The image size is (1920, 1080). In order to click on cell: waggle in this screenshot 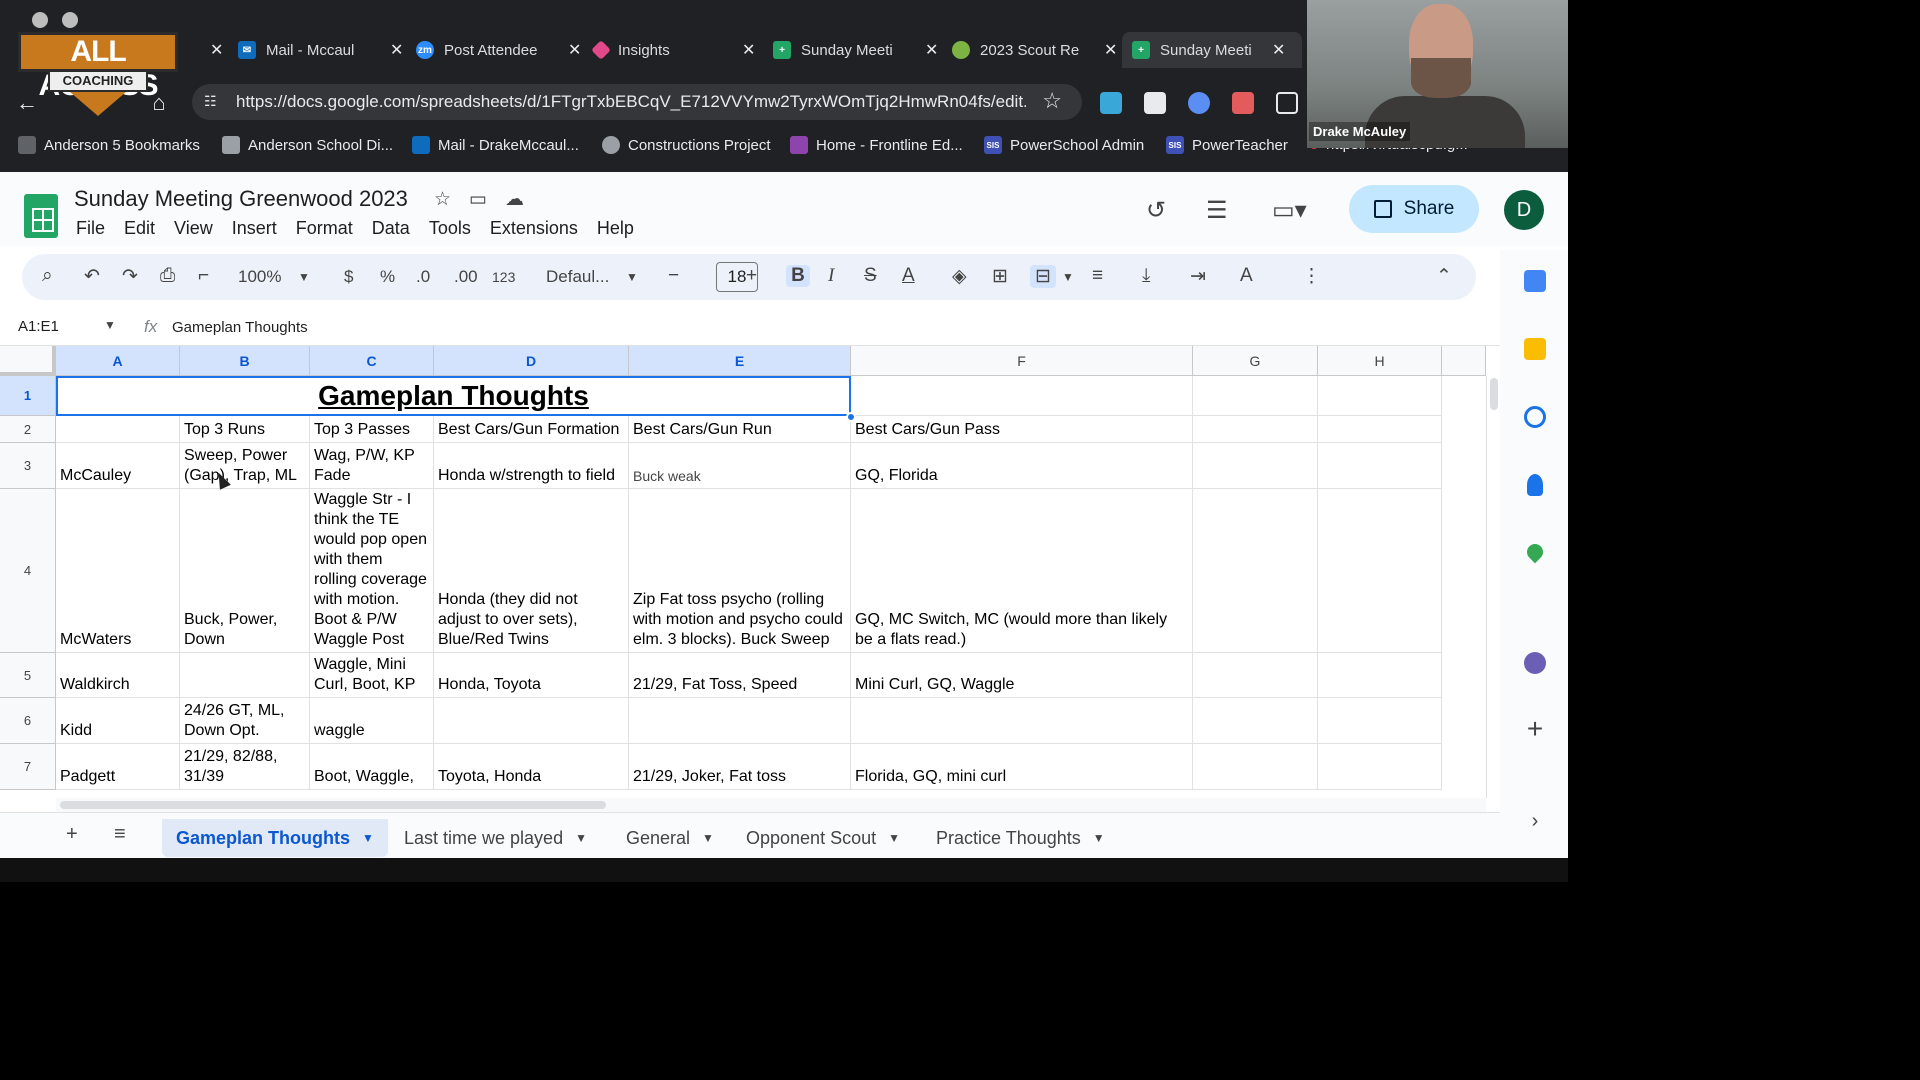, I will do `click(372, 721)`.